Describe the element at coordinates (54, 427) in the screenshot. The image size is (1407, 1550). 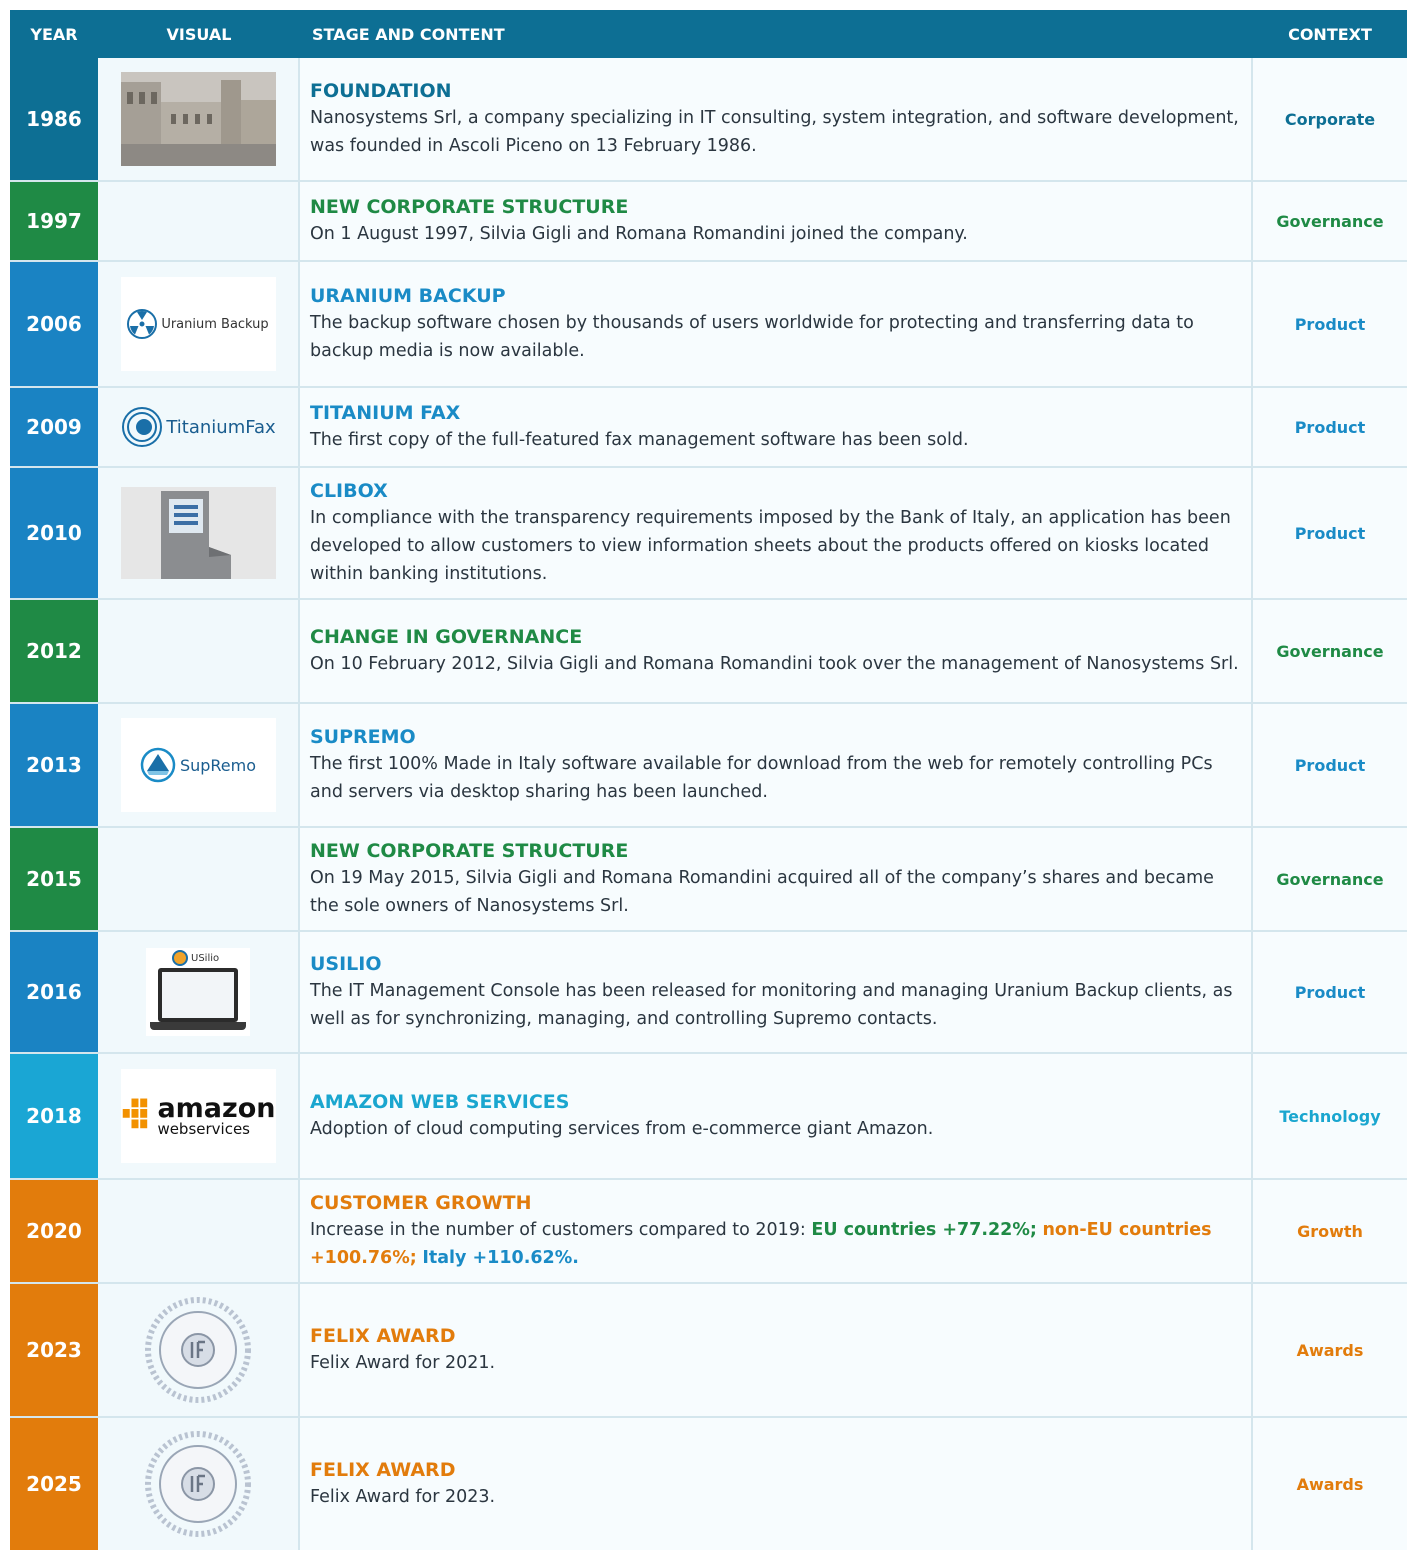
I see `row-year: 2009` at that location.